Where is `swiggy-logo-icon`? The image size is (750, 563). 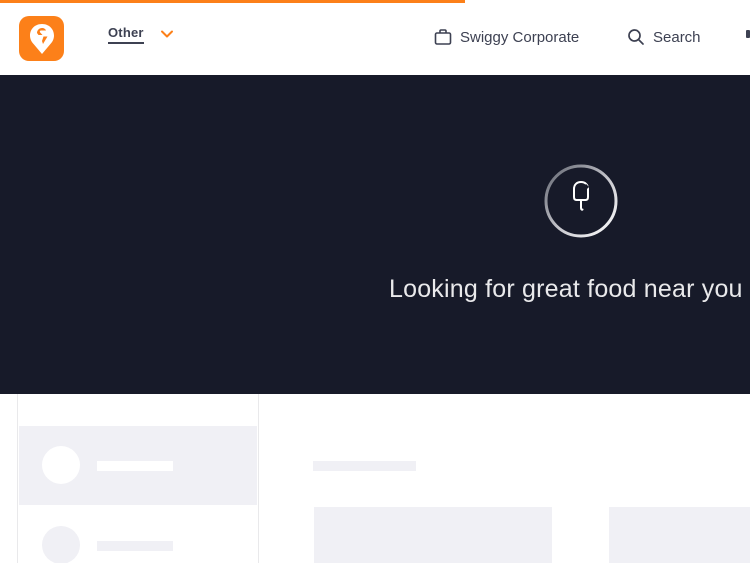
swiggy-logo-icon is located at coordinates (41, 38).